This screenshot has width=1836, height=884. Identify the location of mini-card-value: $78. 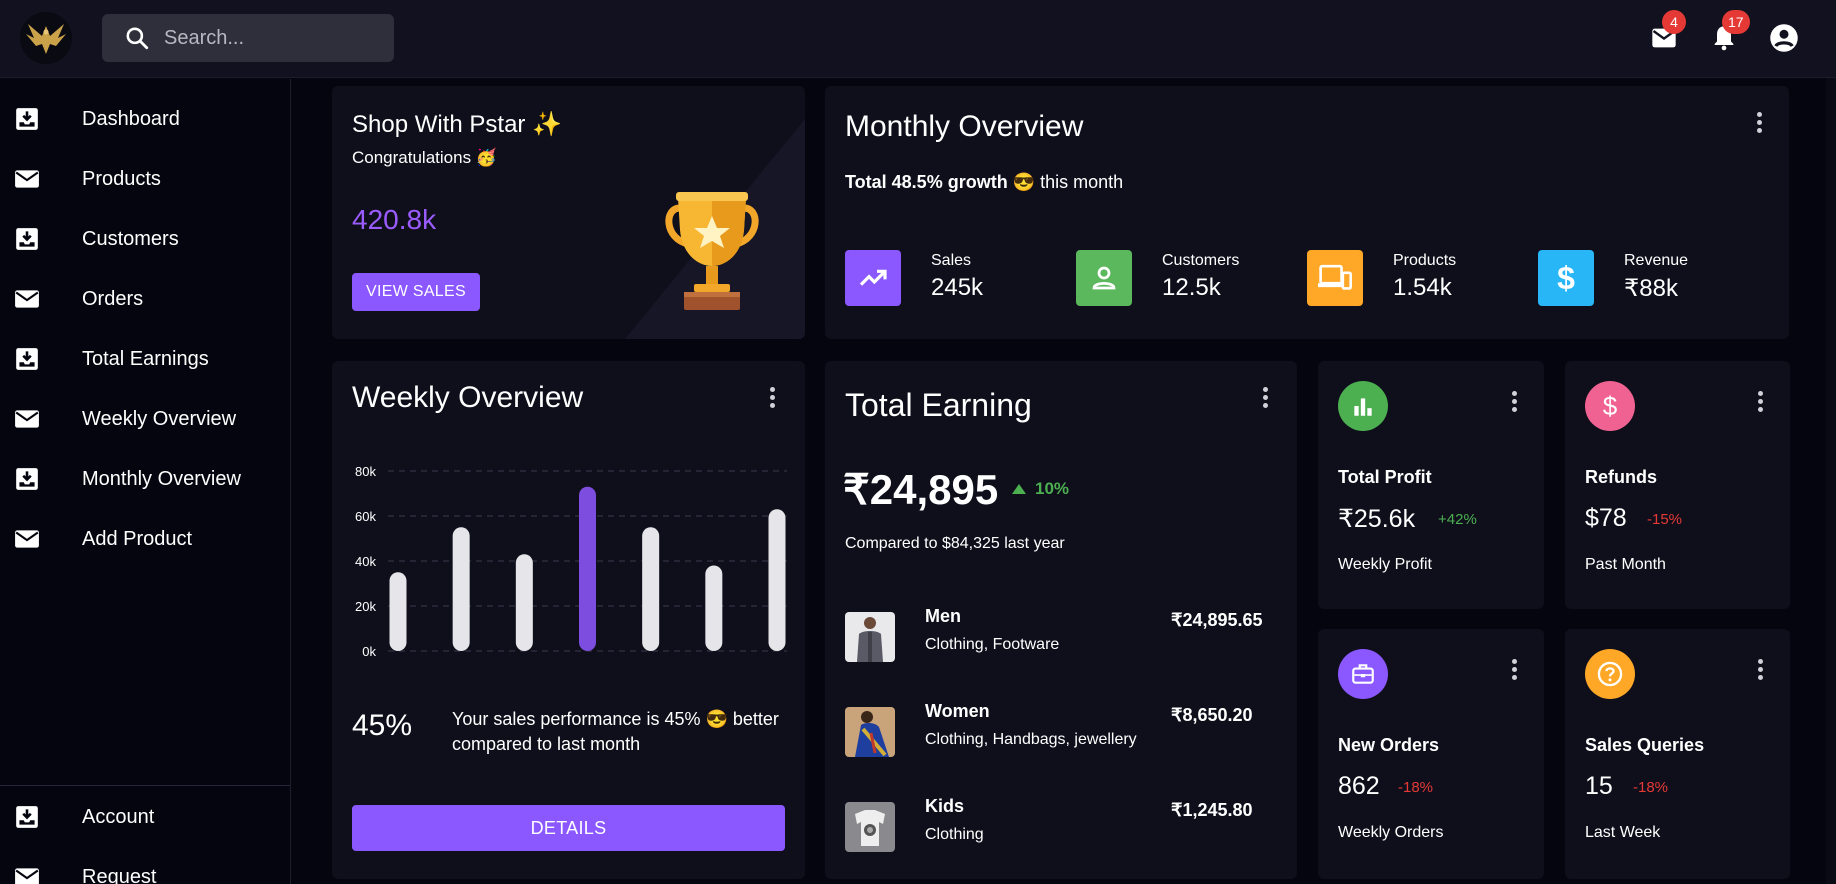
(1606, 518).